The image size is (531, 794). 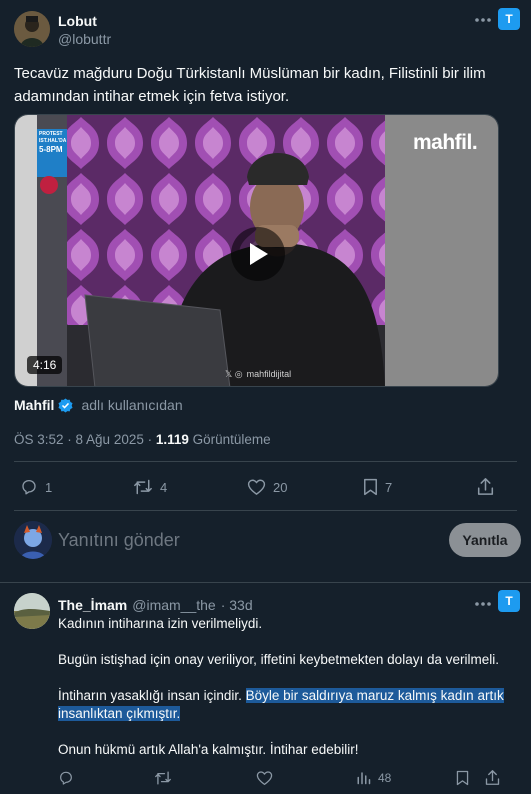 I want to click on reply-like-button, so click(x=264, y=778).